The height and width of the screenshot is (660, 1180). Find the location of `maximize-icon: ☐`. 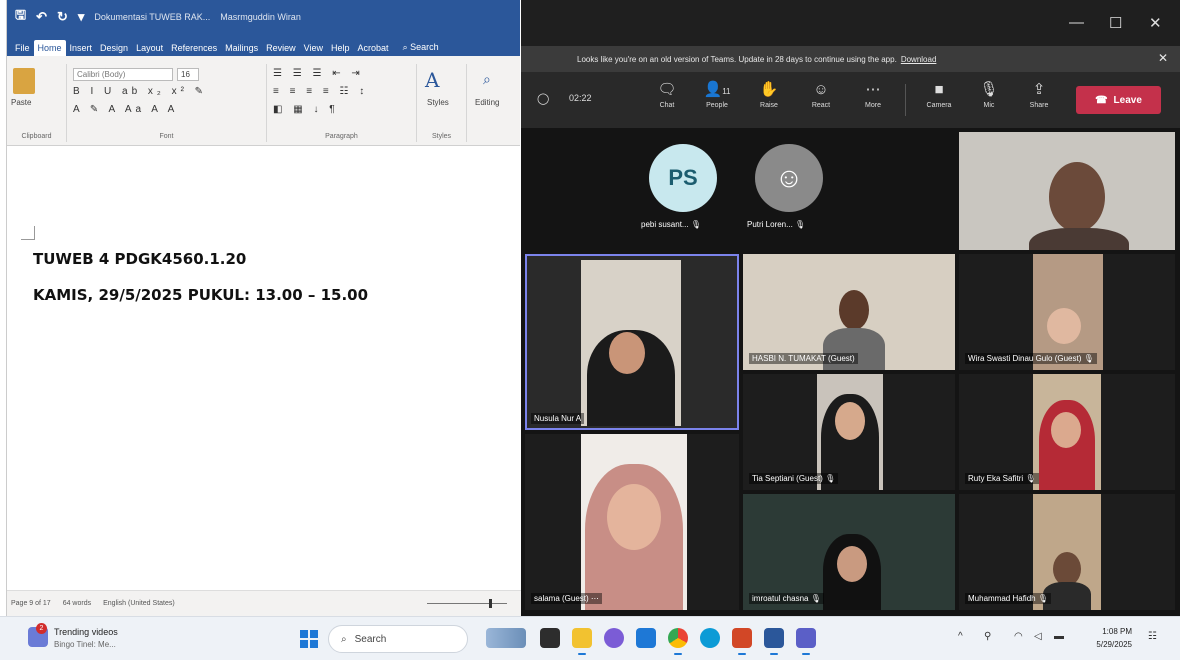

maximize-icon: ☐ is located at coordinates (1115, 23).